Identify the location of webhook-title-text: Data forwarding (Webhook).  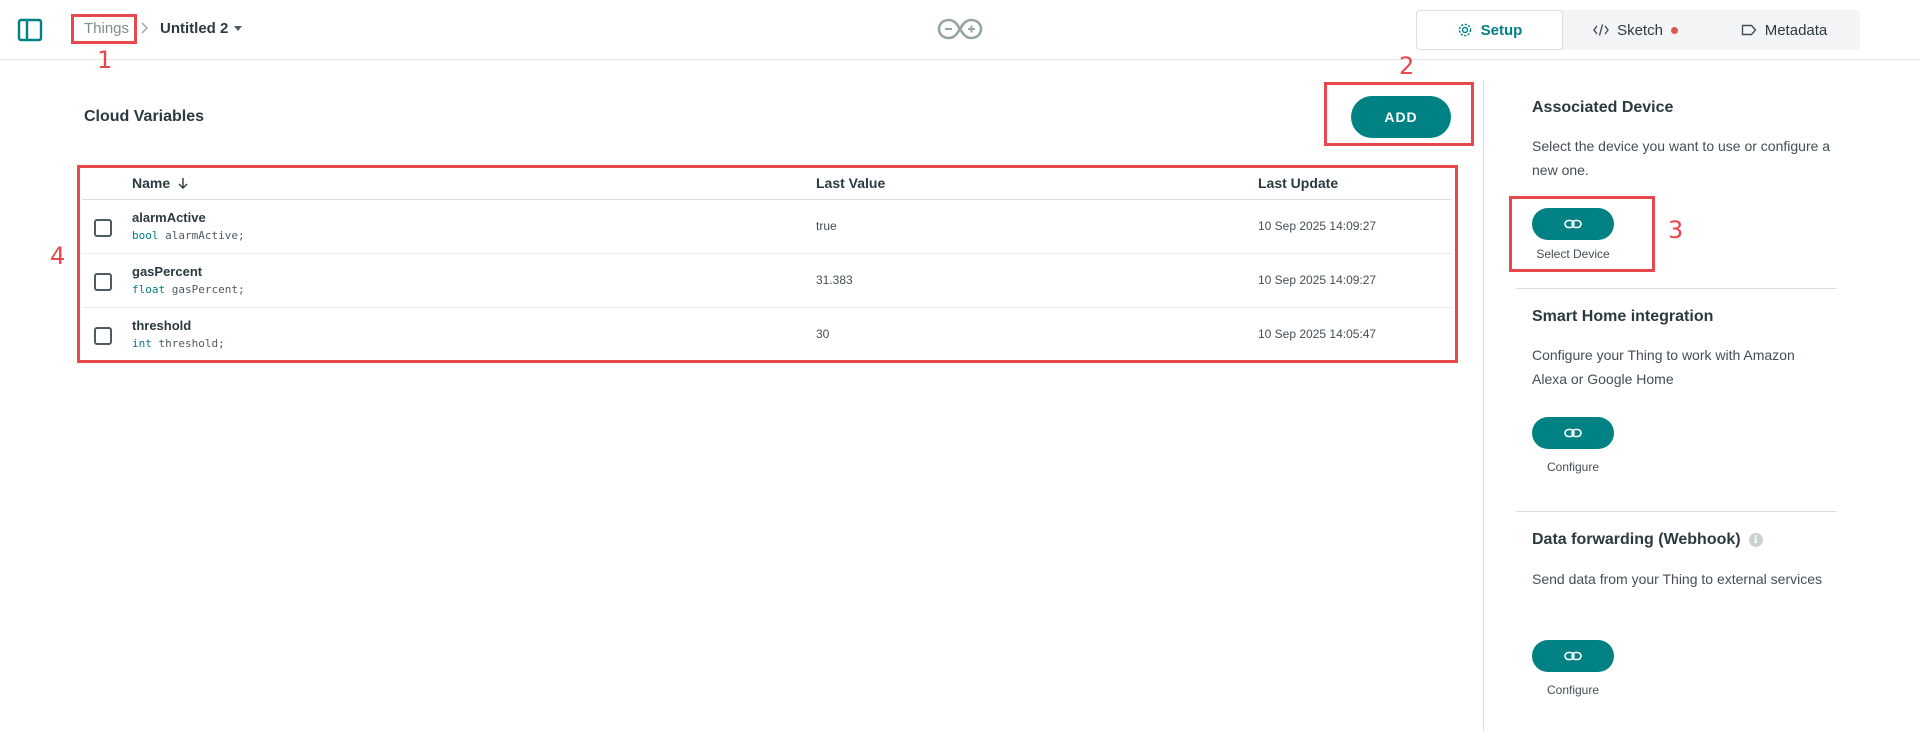
(1636, 539).